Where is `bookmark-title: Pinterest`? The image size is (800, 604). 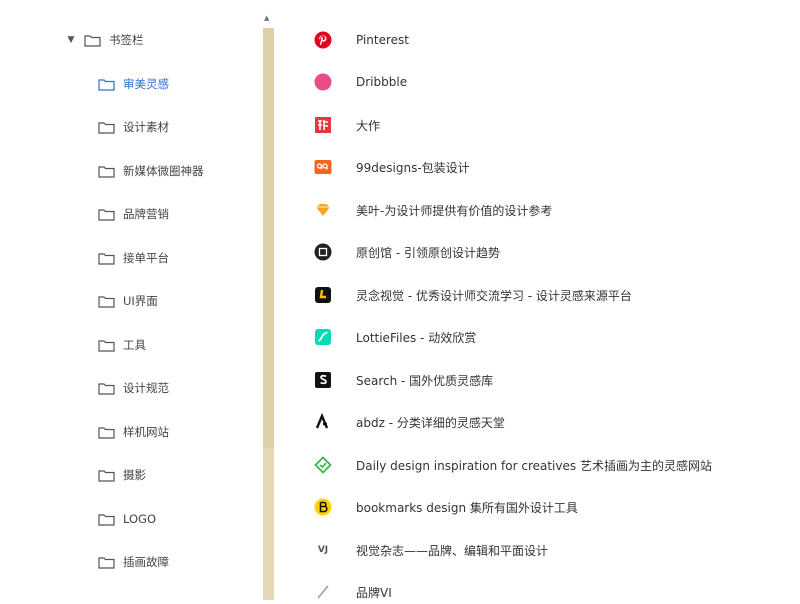
bookmark-title: Pinterest is located at coordinates (383, 40).